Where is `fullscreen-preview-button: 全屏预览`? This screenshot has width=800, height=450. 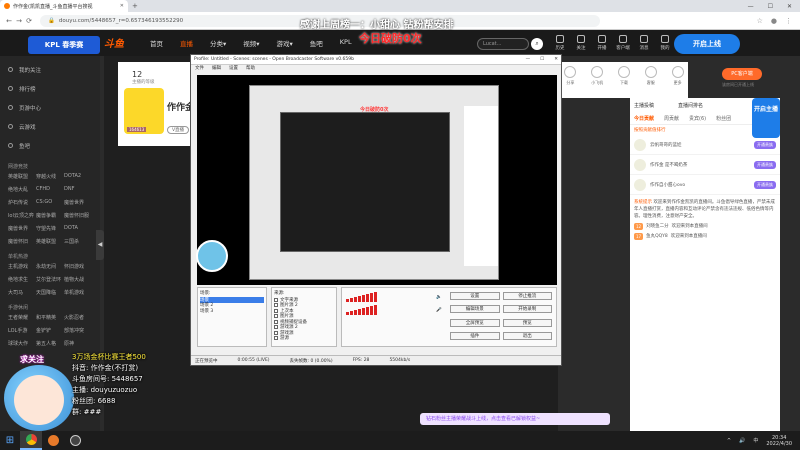 fullscreen-preview-button: 全屏预览 is located at coordinates (475, 322).